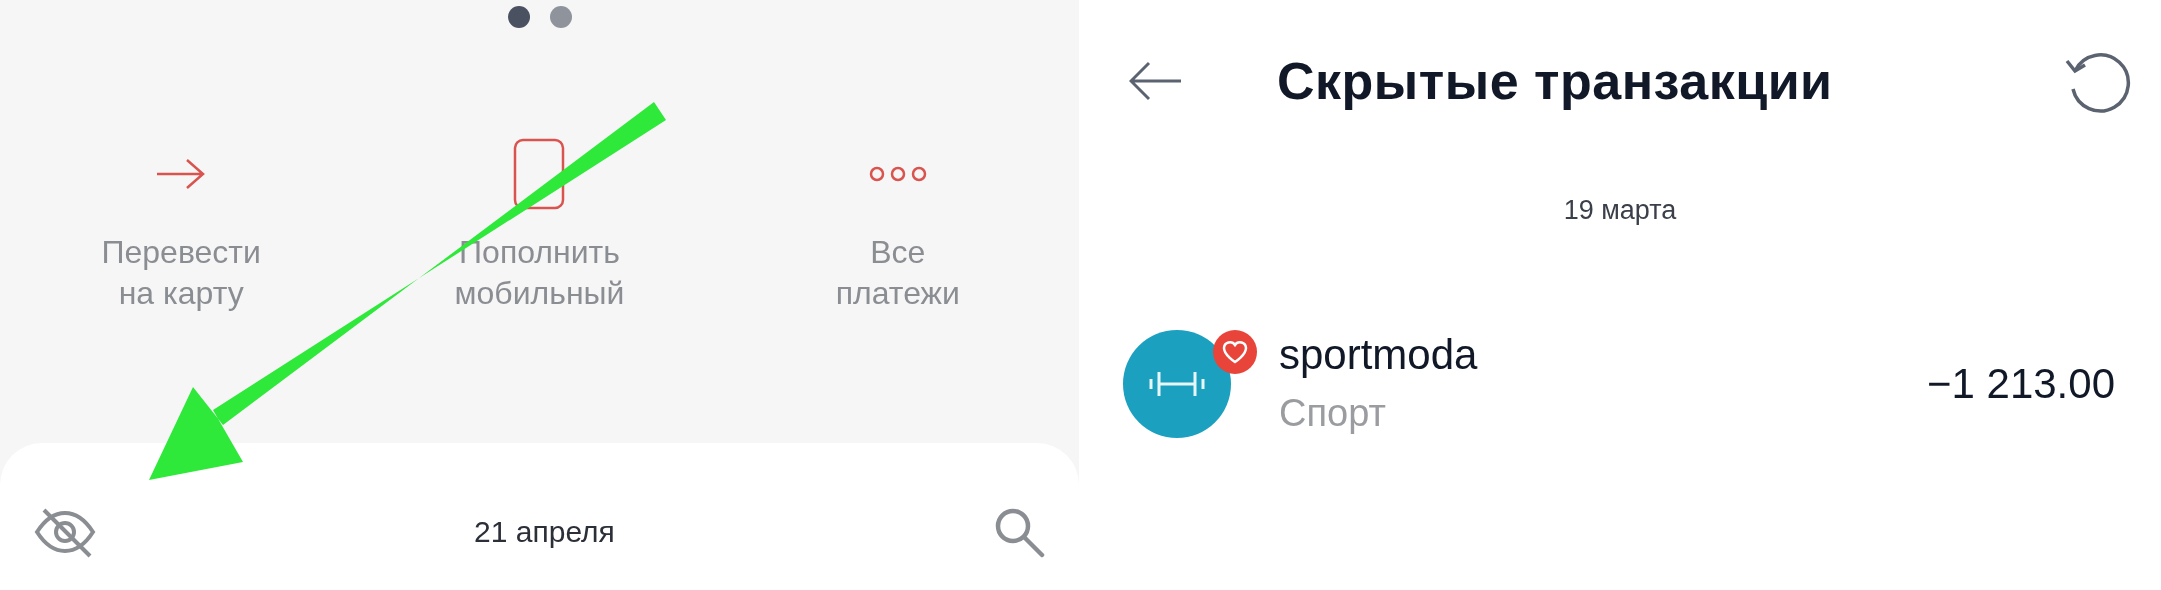 This screenshot has height=590, width=2161. What do you see at coordinates (1333, 413) in the screenshot?
I see `category-label: Спорт` at bounding box center [1333, 413].